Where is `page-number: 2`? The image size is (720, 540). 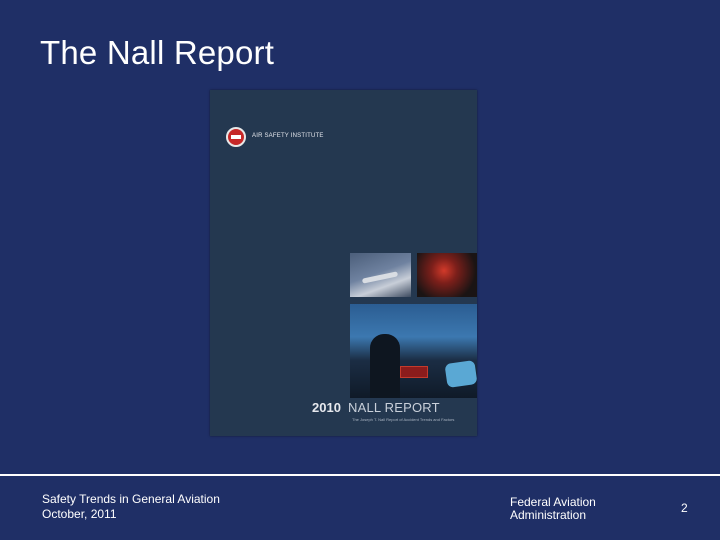 page-number: 2 is located at coordinates (684, 508).